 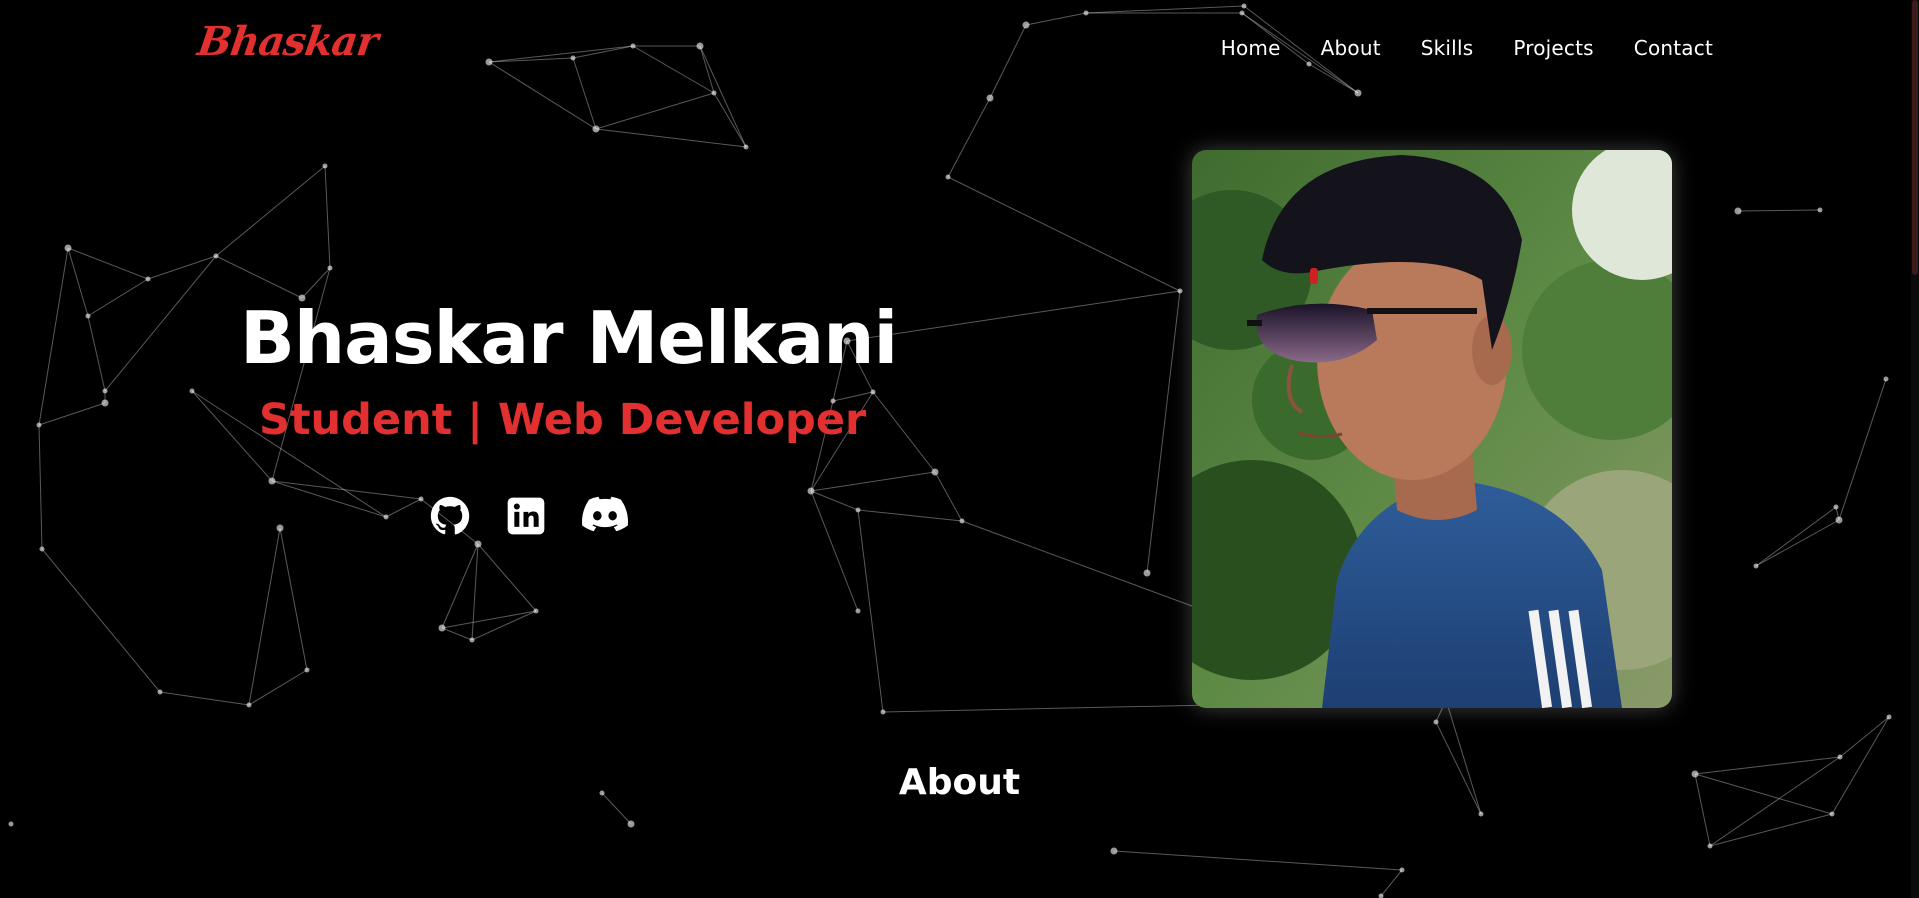 I want to click on main-nav: Home About Skills Projects Contact, so click(x=1467, y=48).